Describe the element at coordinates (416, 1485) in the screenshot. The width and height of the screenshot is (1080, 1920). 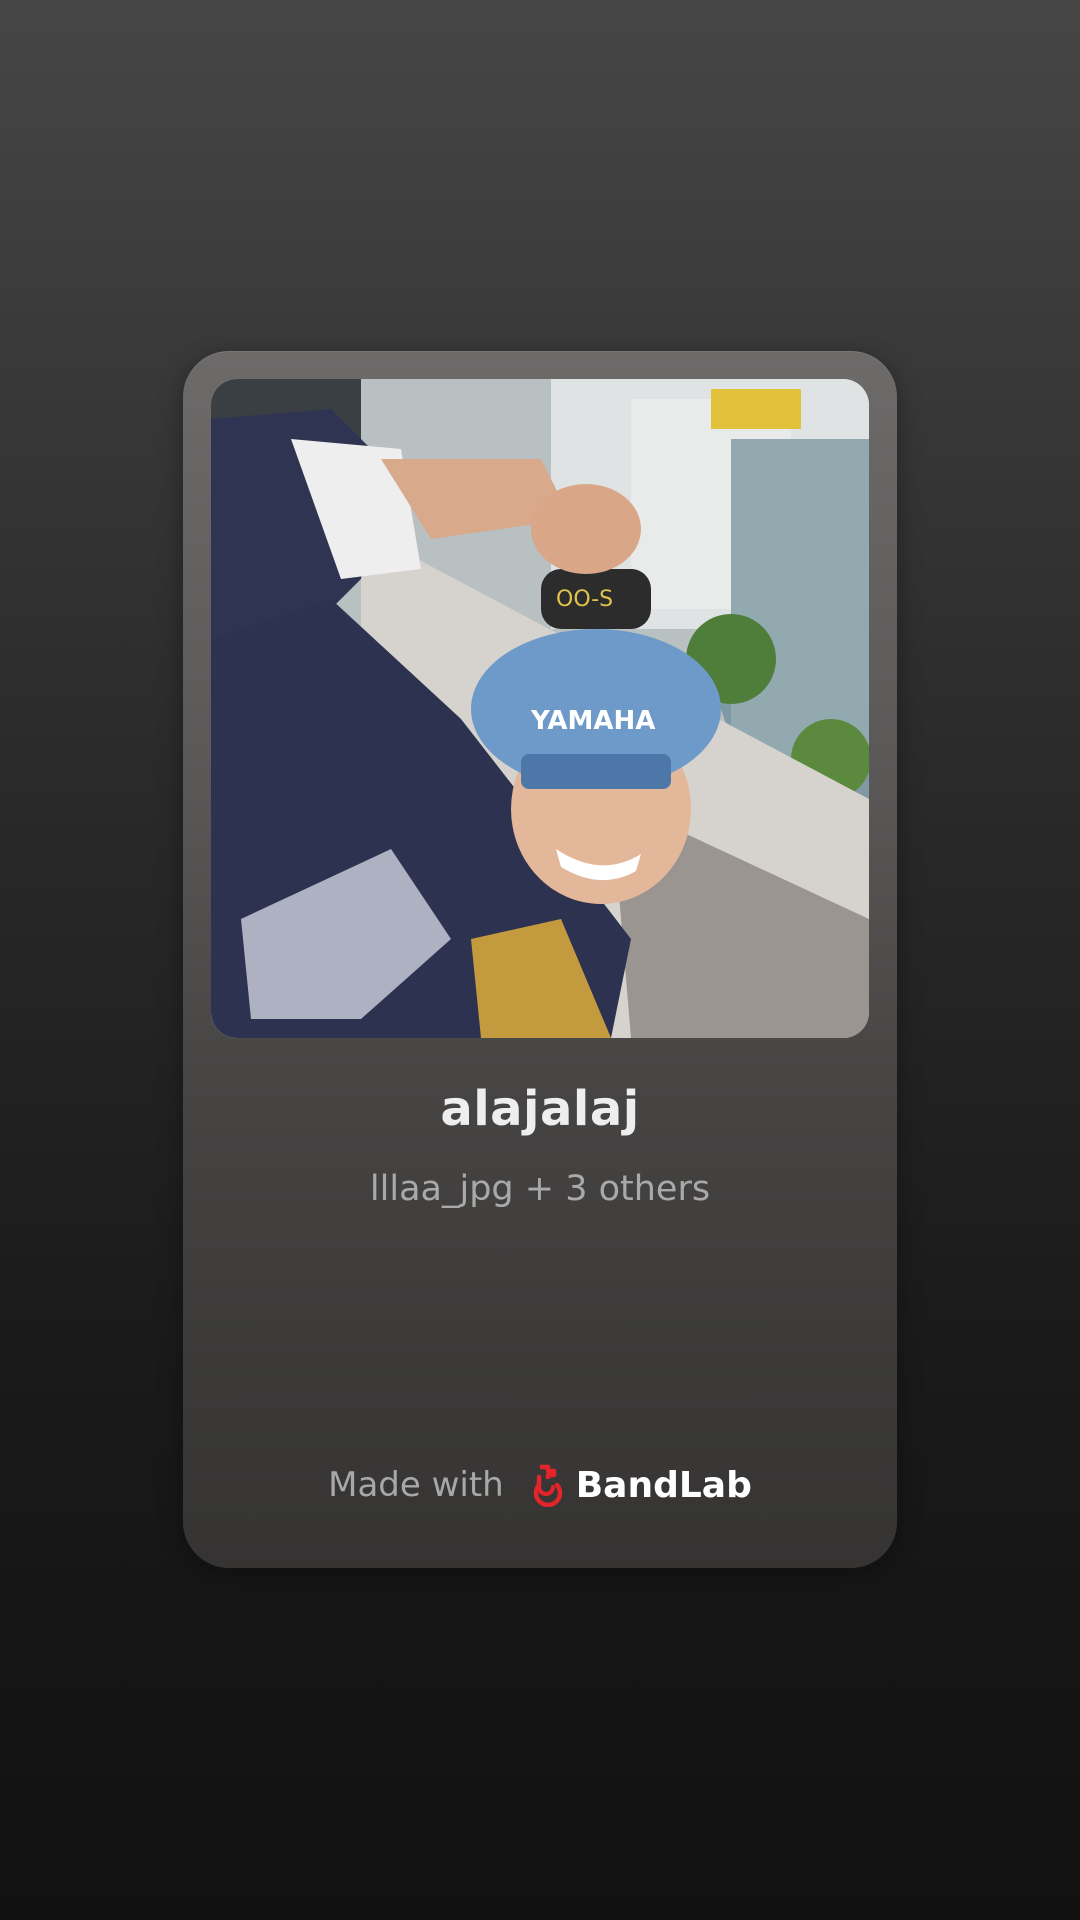
I see `made-with-label: Made with` at that location.